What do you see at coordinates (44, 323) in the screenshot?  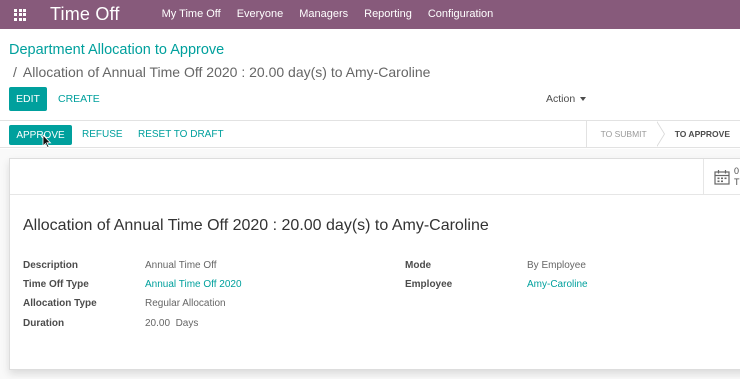 I see `duration-label: Duration` at bounding box center [44, 323].